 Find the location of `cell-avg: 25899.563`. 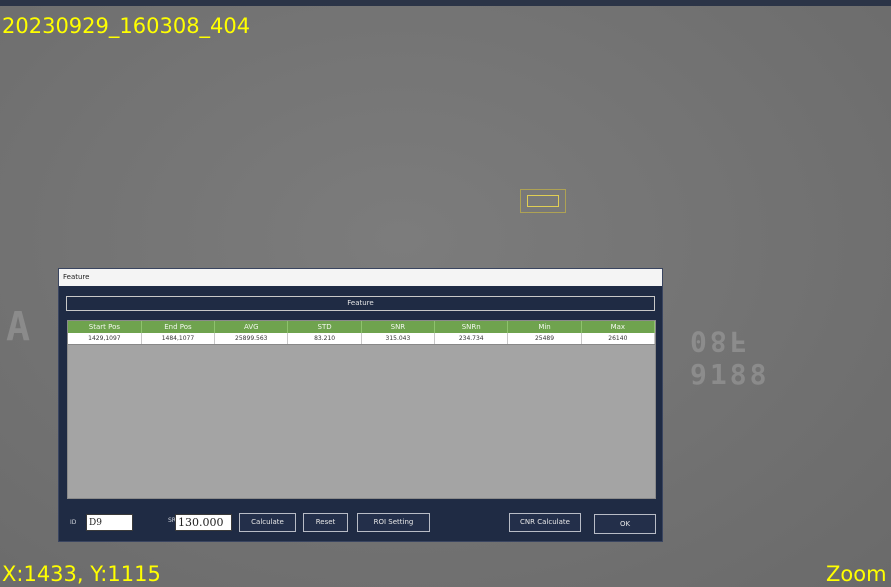

cell-avg: 25899.563 is located at coordinates (251, 339).